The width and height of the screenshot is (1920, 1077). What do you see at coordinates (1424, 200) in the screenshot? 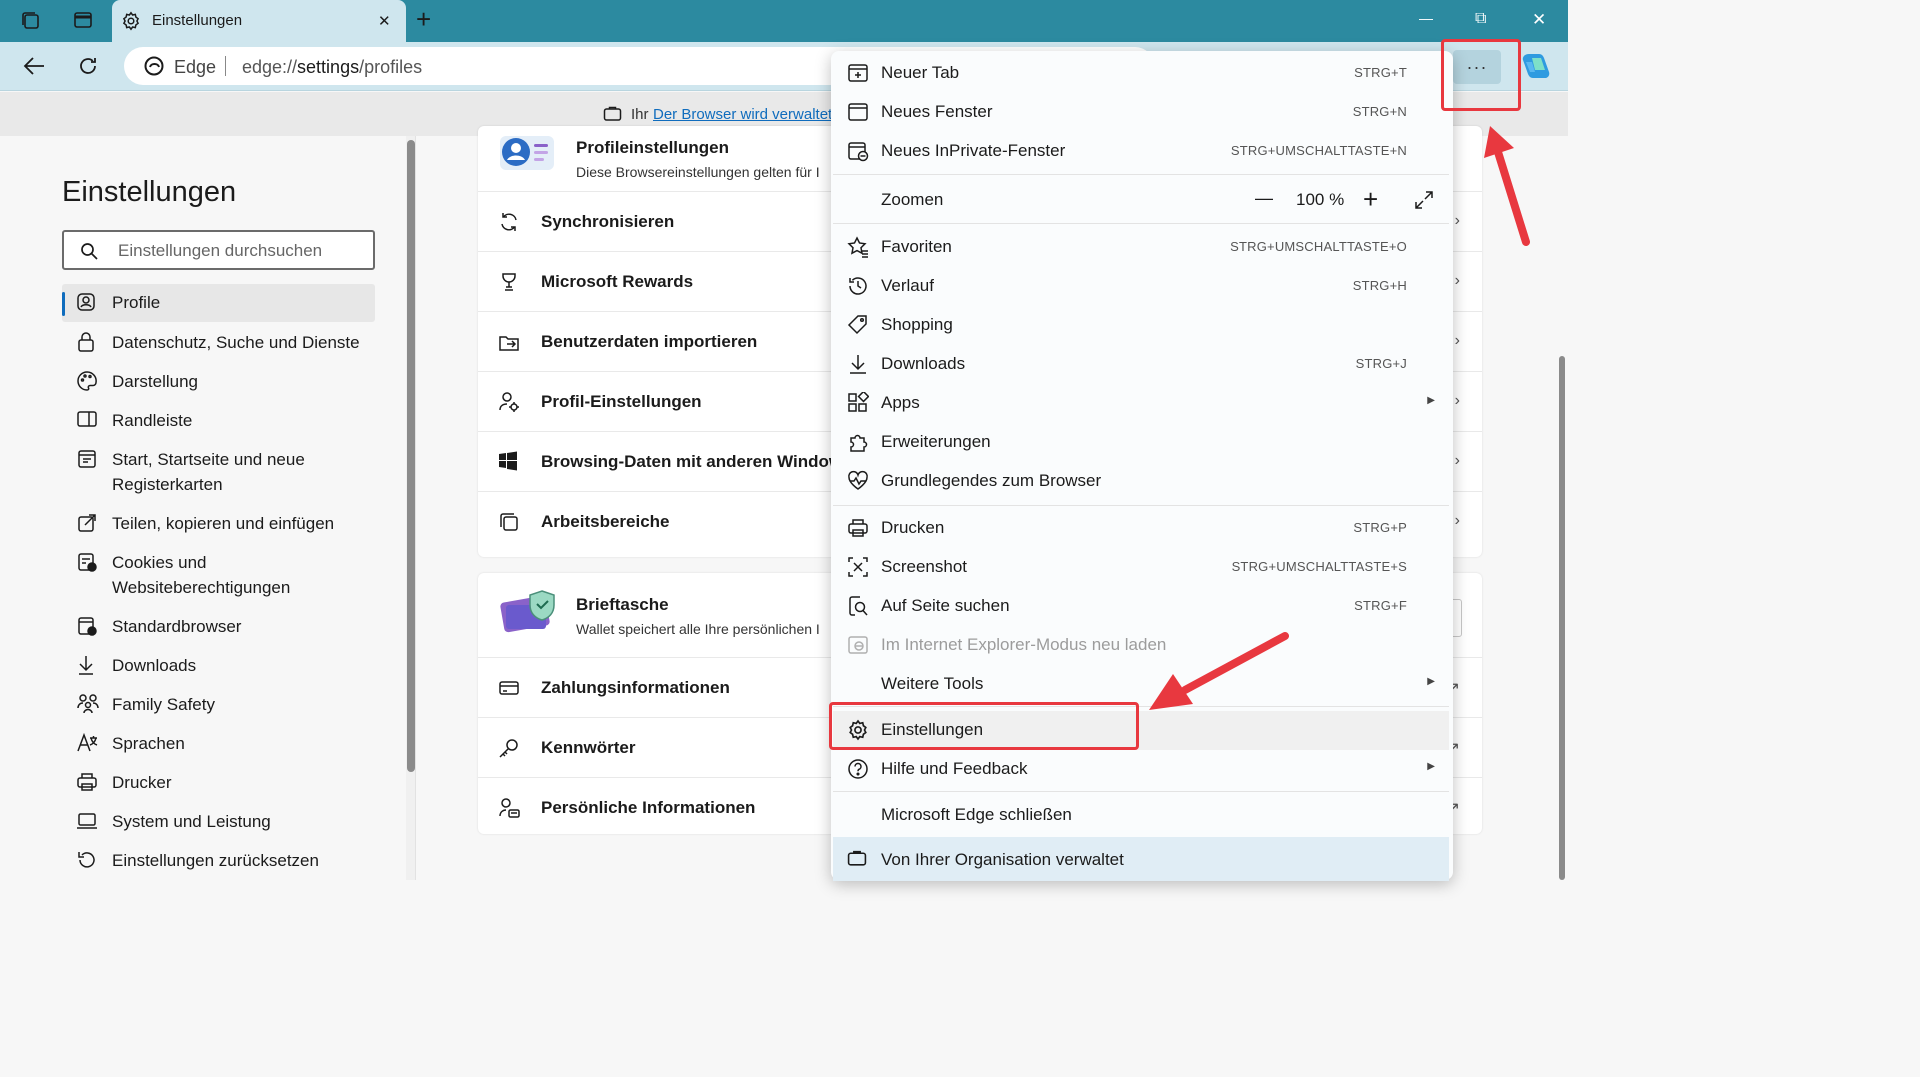
I see `fullscreen-icon` at bounding box center [1424, 200].